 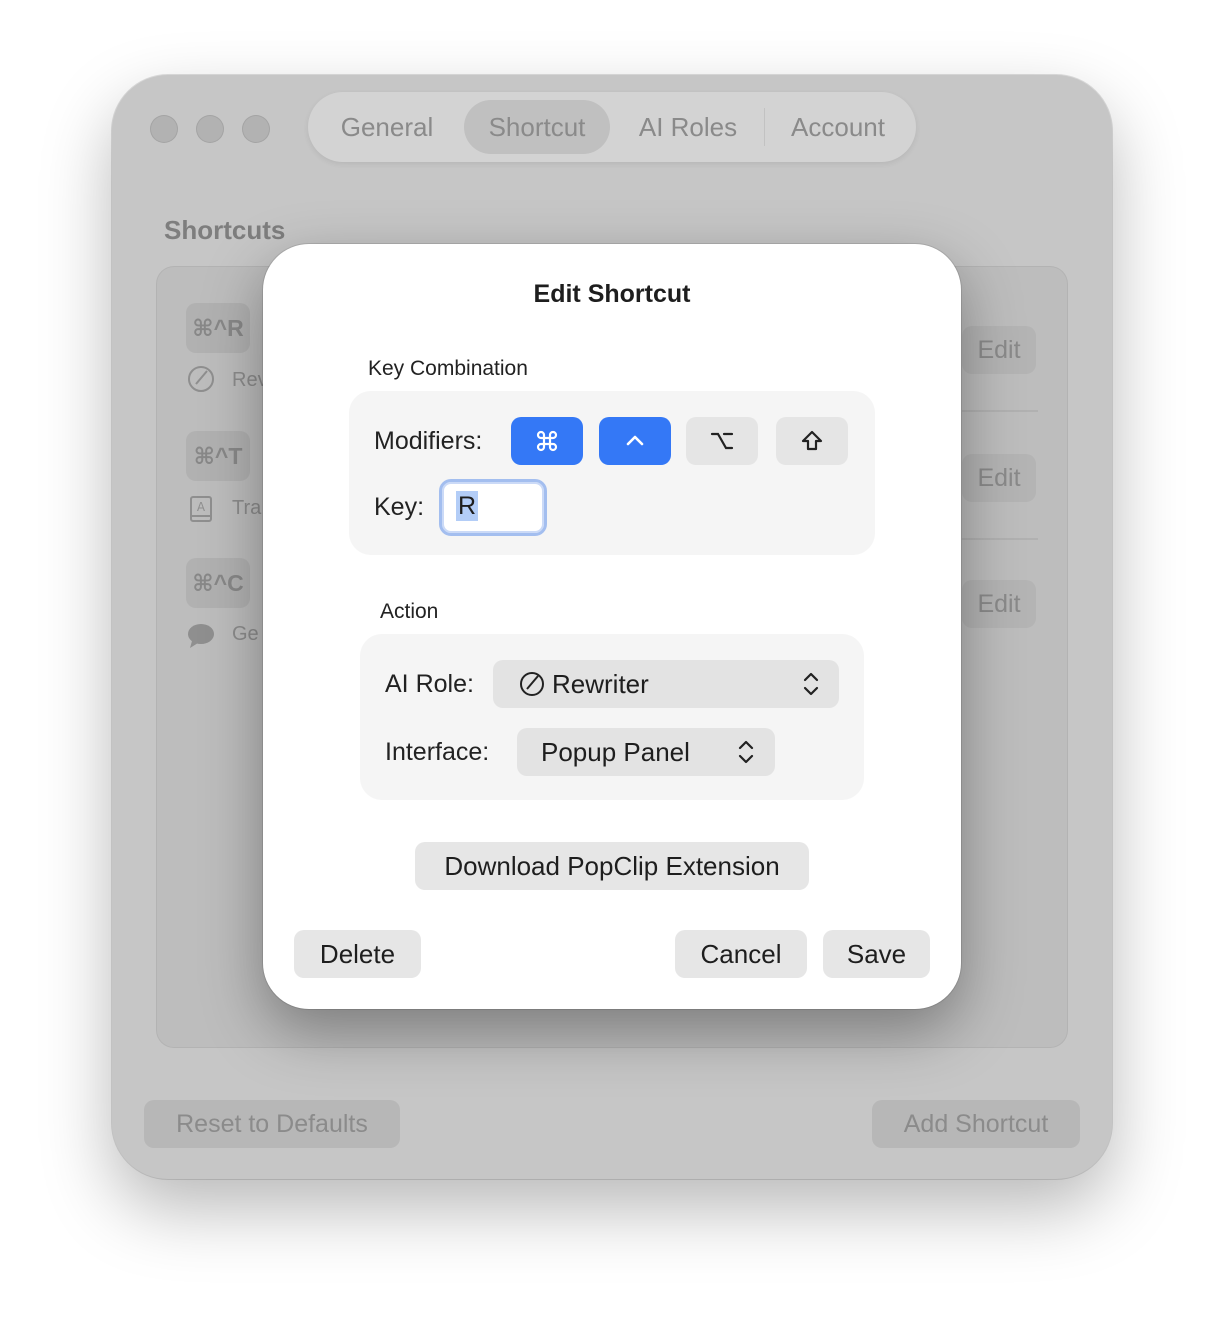 What do you see at coordinates (201, 636) in the screenshot?
I see `chat-bubble-icon` at bounding box center [201, 636].